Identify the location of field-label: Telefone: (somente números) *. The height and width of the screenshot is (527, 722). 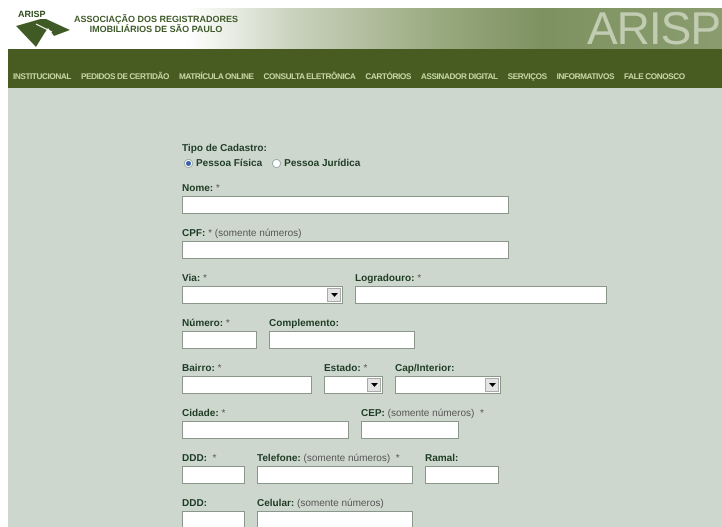
(329, 458).